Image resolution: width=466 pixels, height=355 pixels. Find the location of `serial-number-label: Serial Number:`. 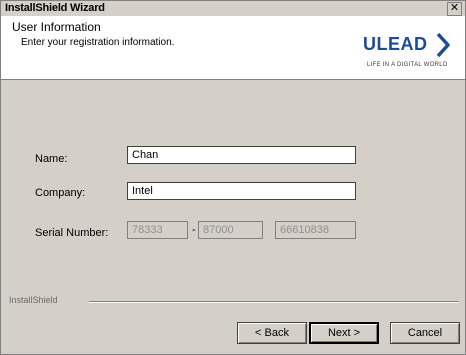

serial-number-label: Serial Number: is located at coordinates (72, 233).